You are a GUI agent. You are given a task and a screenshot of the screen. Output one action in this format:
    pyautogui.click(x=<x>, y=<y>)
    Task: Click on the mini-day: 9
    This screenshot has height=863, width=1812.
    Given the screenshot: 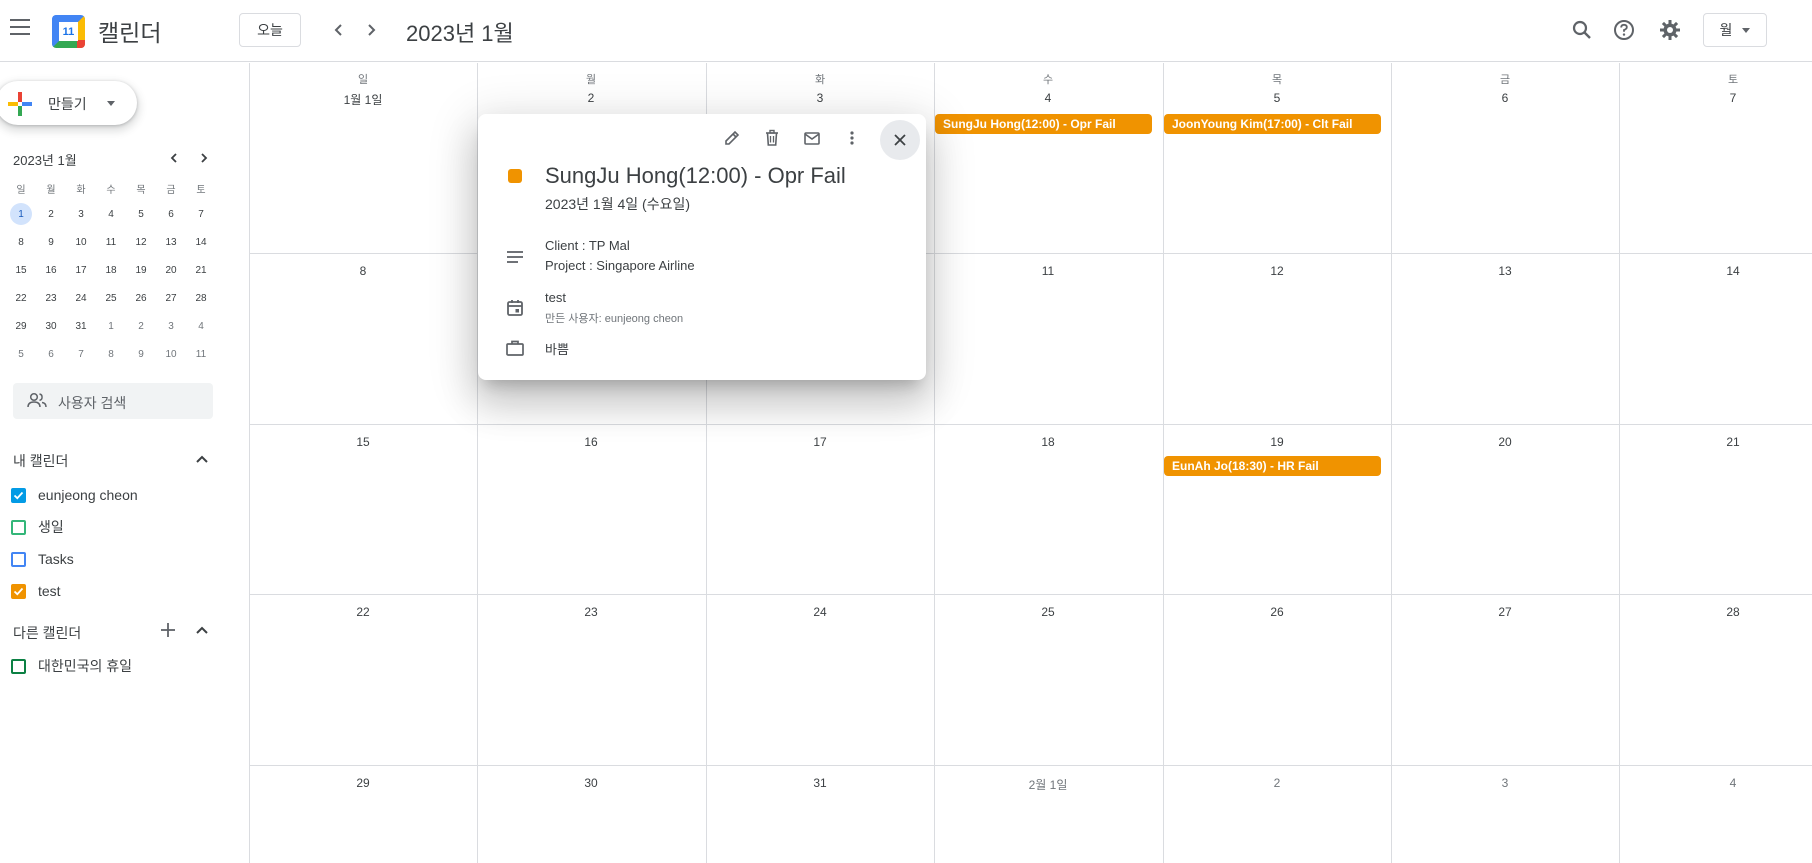 What is the action you would take?
    pyautogui.click(x=141, y=354)
    